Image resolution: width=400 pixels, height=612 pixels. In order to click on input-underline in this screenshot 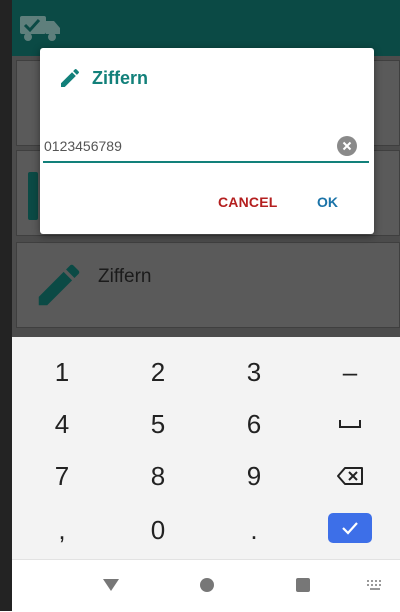, I will do `click(206, 162)`.